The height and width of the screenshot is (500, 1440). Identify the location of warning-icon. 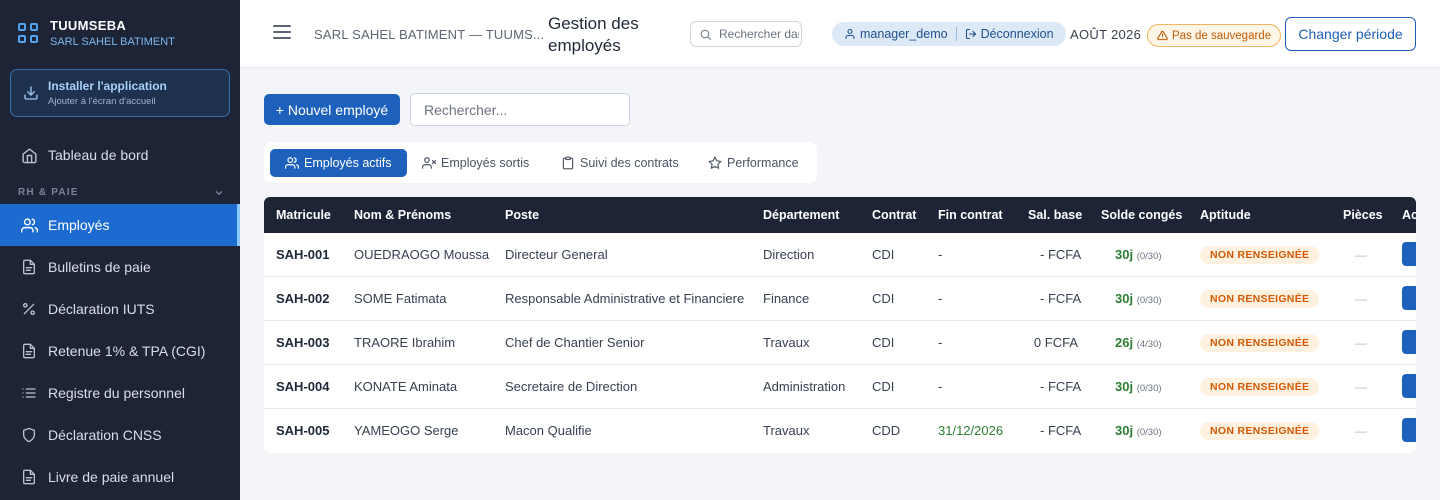
(1162, 35).